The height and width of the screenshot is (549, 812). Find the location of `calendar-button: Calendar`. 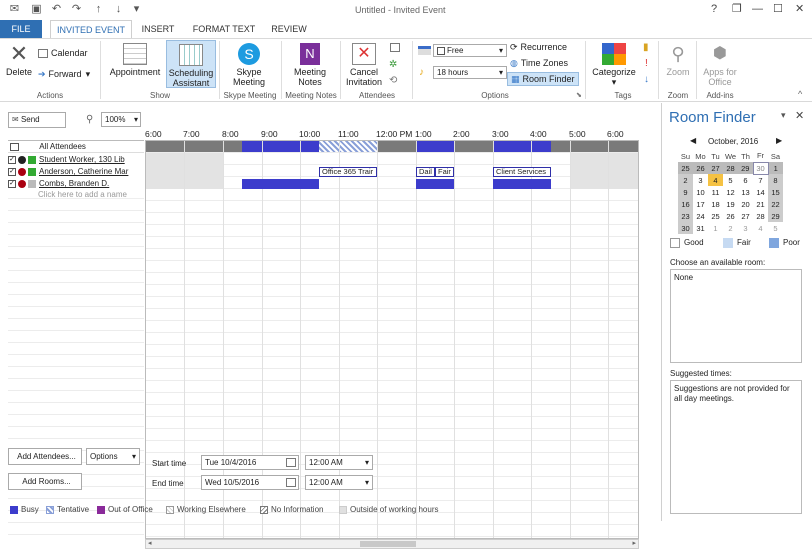

calendar-button: Calendar is located at coordinates (63, 53).